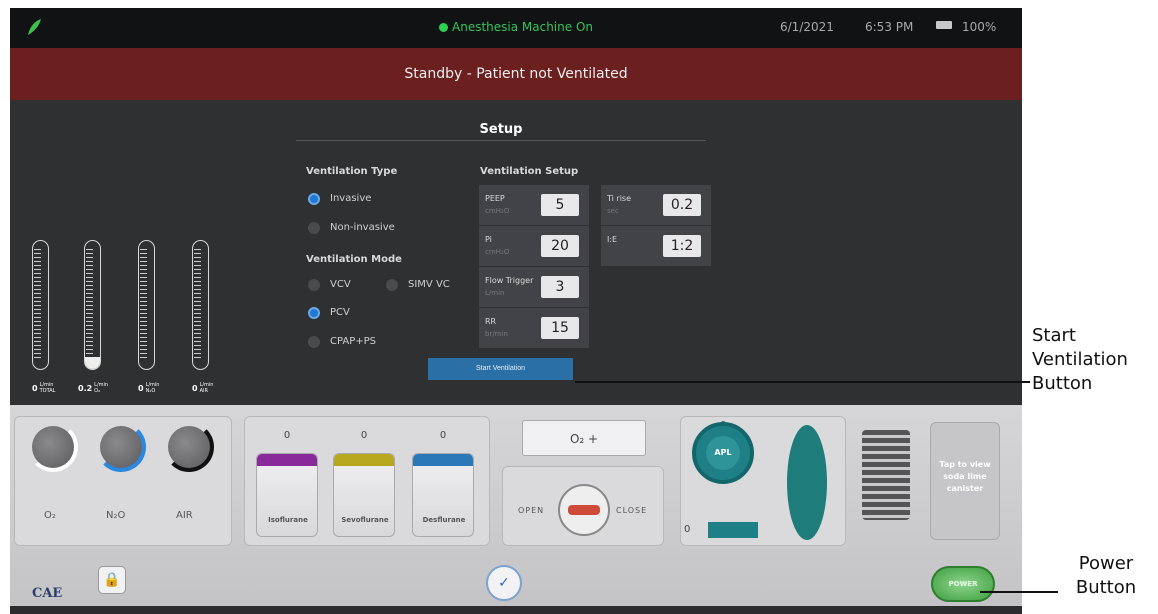  I want to click on setup-title: Setup, so click(501, 129).